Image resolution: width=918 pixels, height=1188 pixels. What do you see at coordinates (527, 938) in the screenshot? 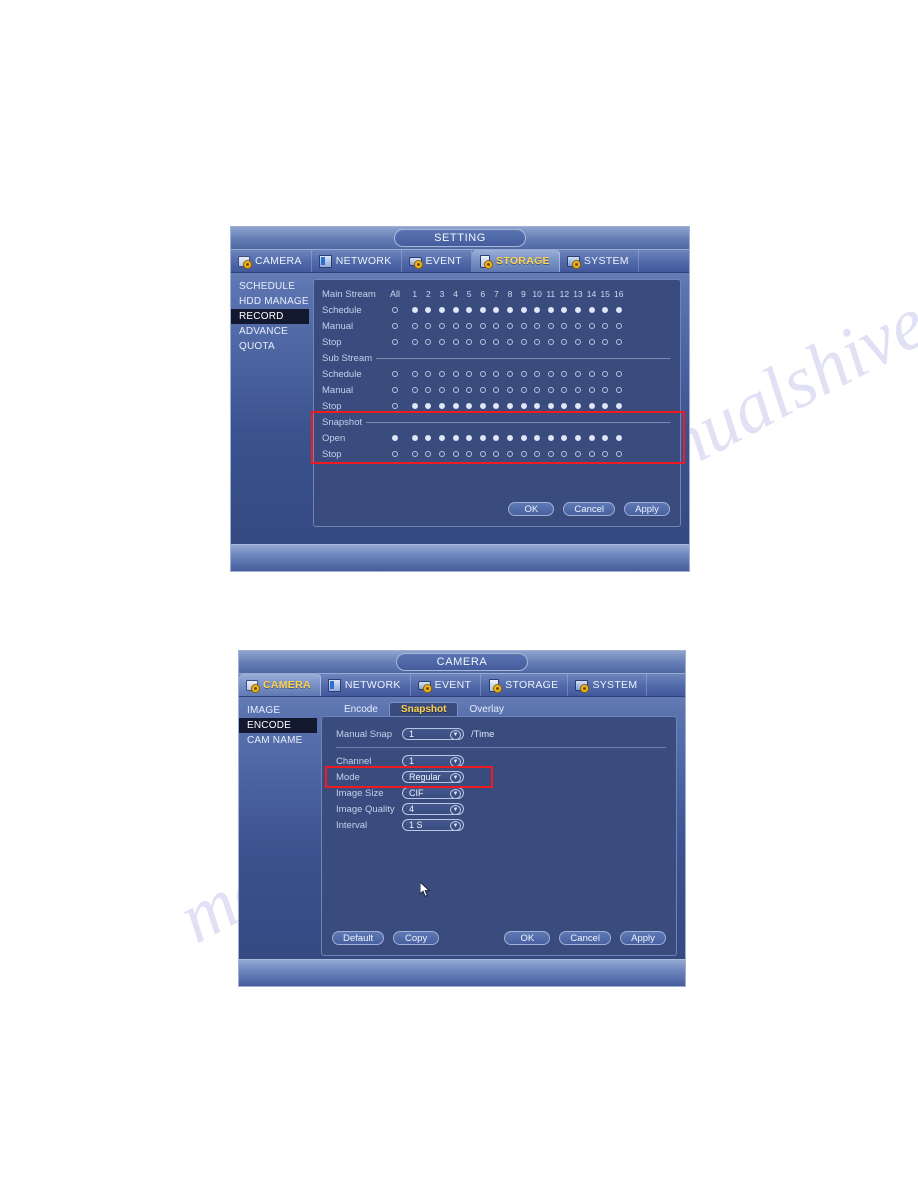
I see `ok-button: OK` at bounding box center [527, 938].